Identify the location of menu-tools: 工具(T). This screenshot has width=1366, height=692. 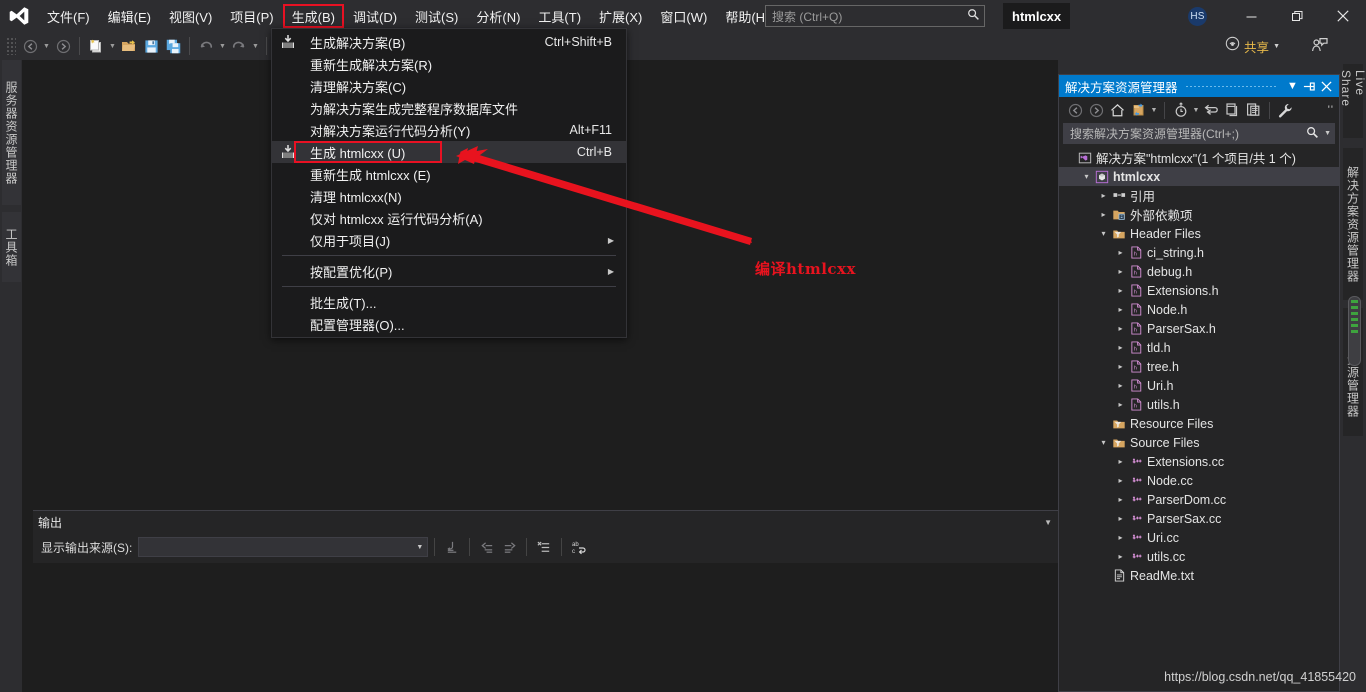
(559, 16).